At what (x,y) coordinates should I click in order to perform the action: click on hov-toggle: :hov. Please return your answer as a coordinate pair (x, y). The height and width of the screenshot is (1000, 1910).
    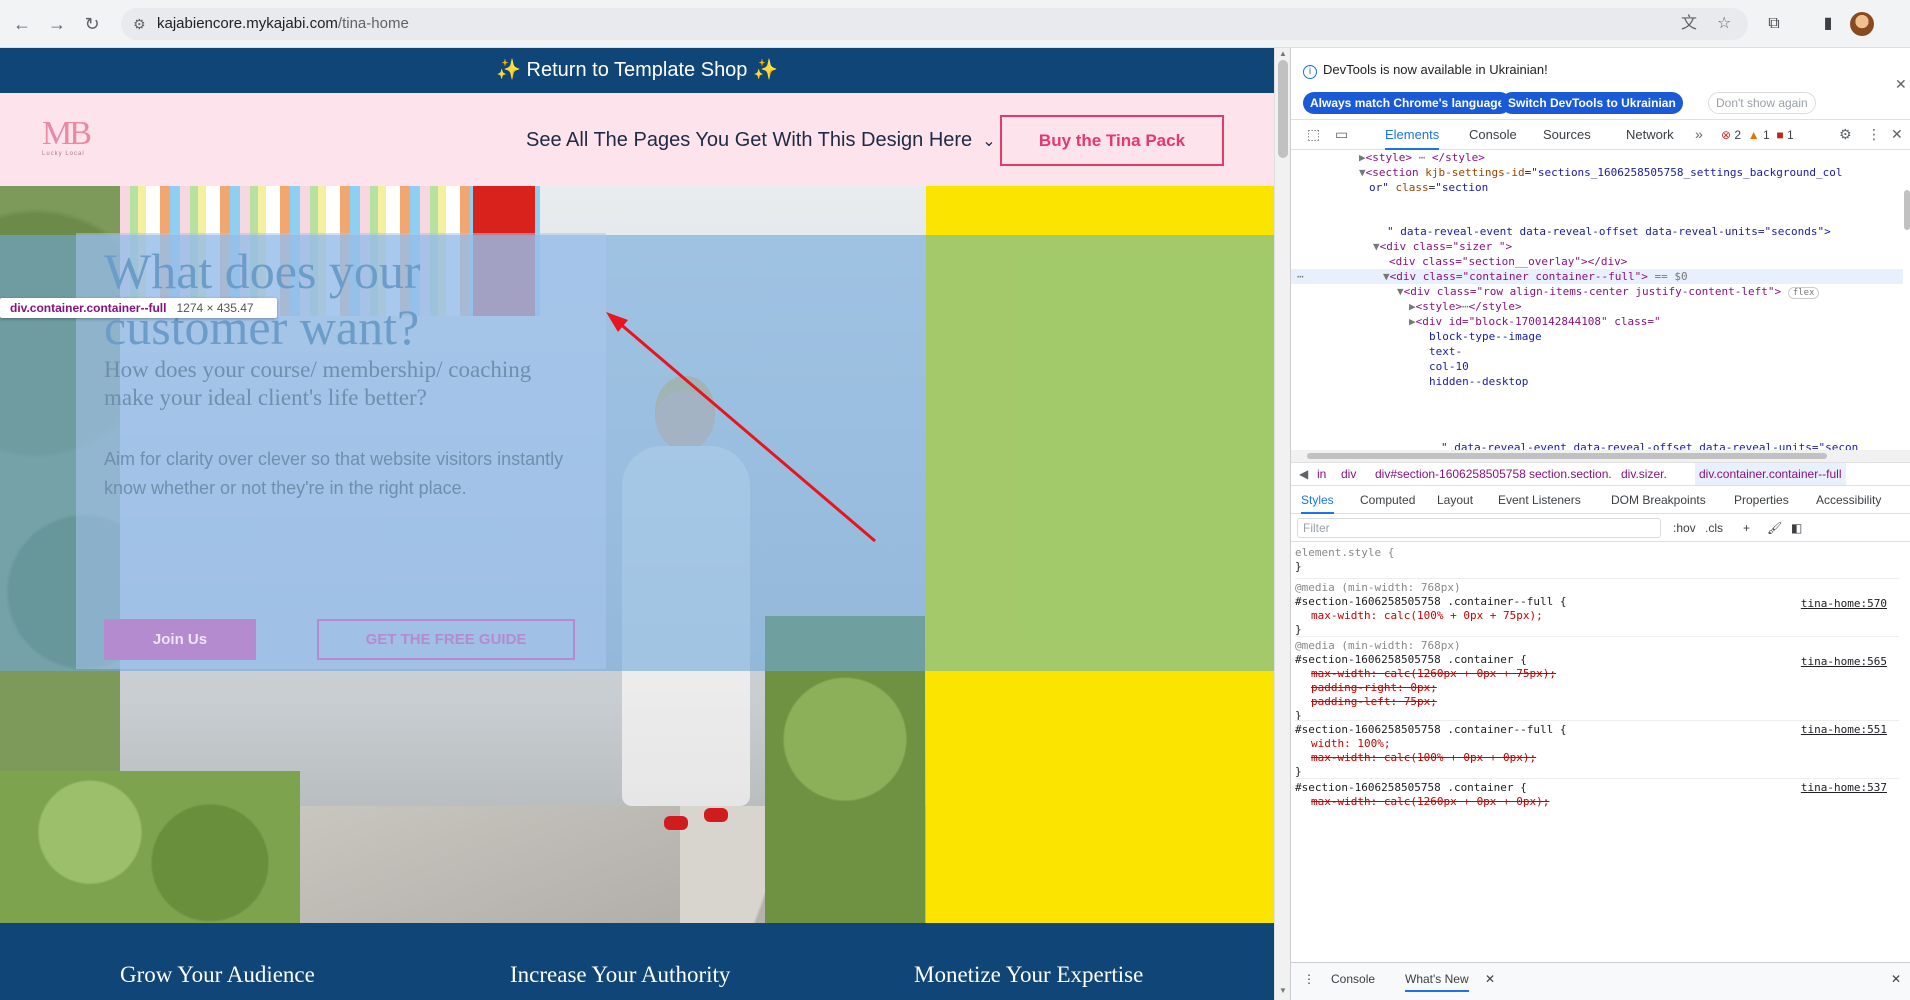
    Looking at the image, I should click on (1684, 528).